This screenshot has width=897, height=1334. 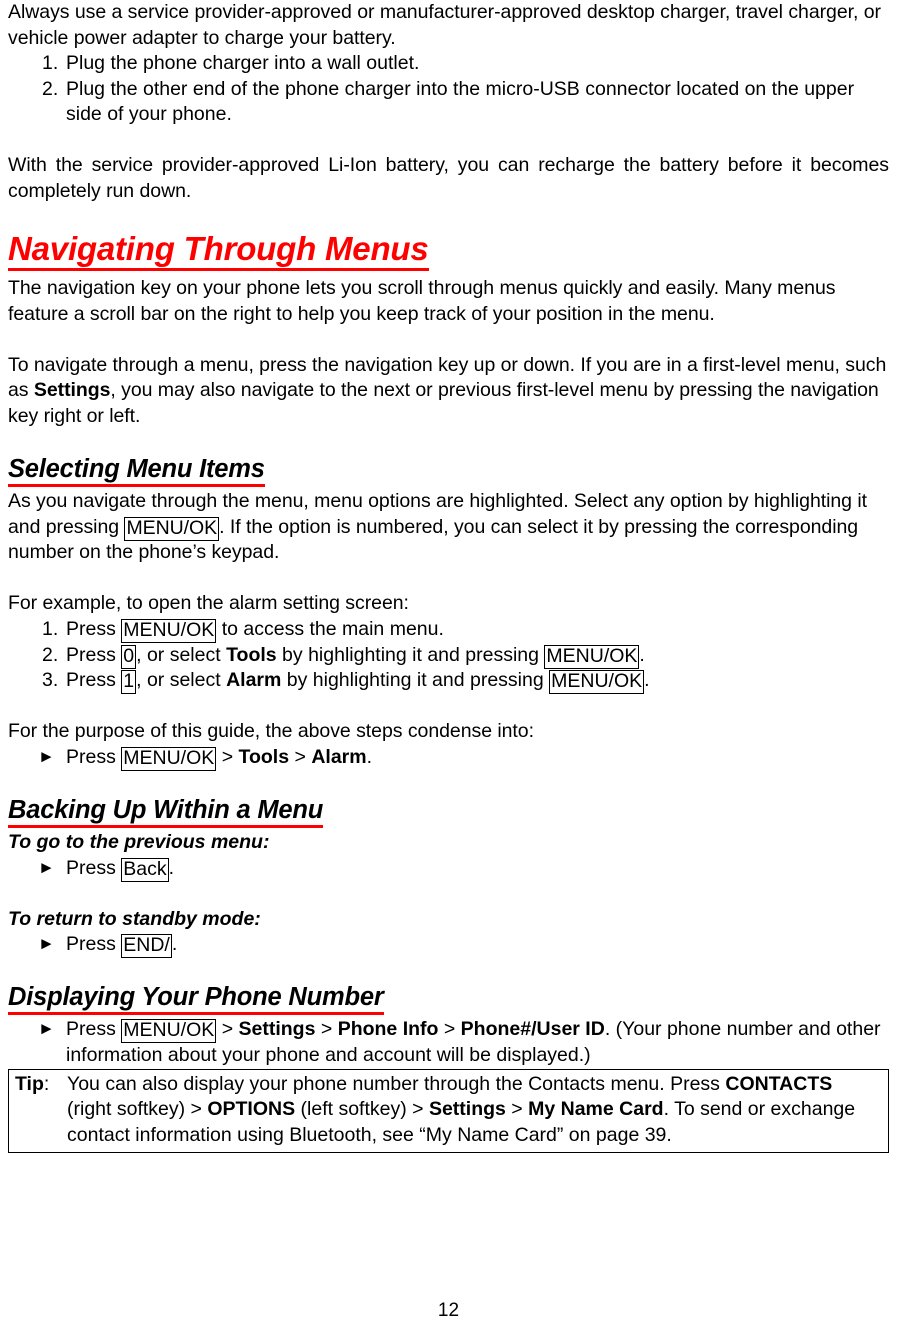 I want to click on section-heading-wrap: Backing Up Within a Menu, so click(x=448, y=813).